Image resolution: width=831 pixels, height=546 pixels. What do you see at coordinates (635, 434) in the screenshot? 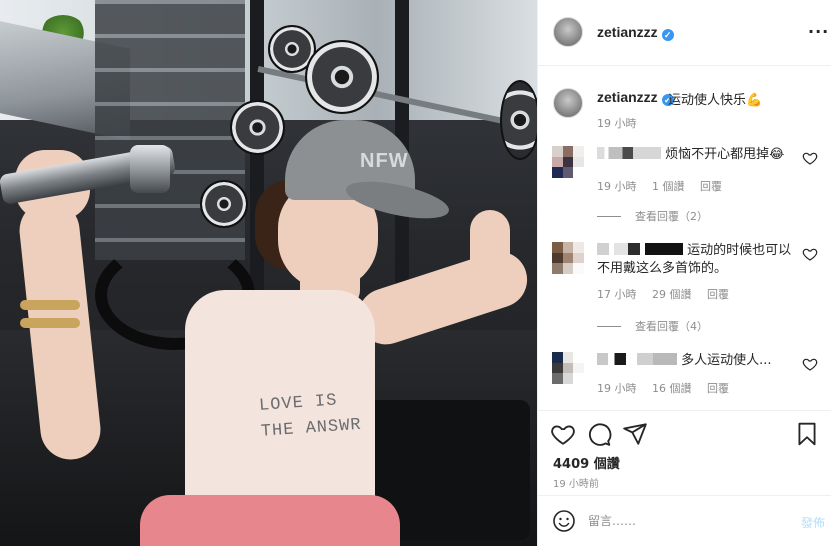
I see `share-icon` at bounding box center [635, 434].